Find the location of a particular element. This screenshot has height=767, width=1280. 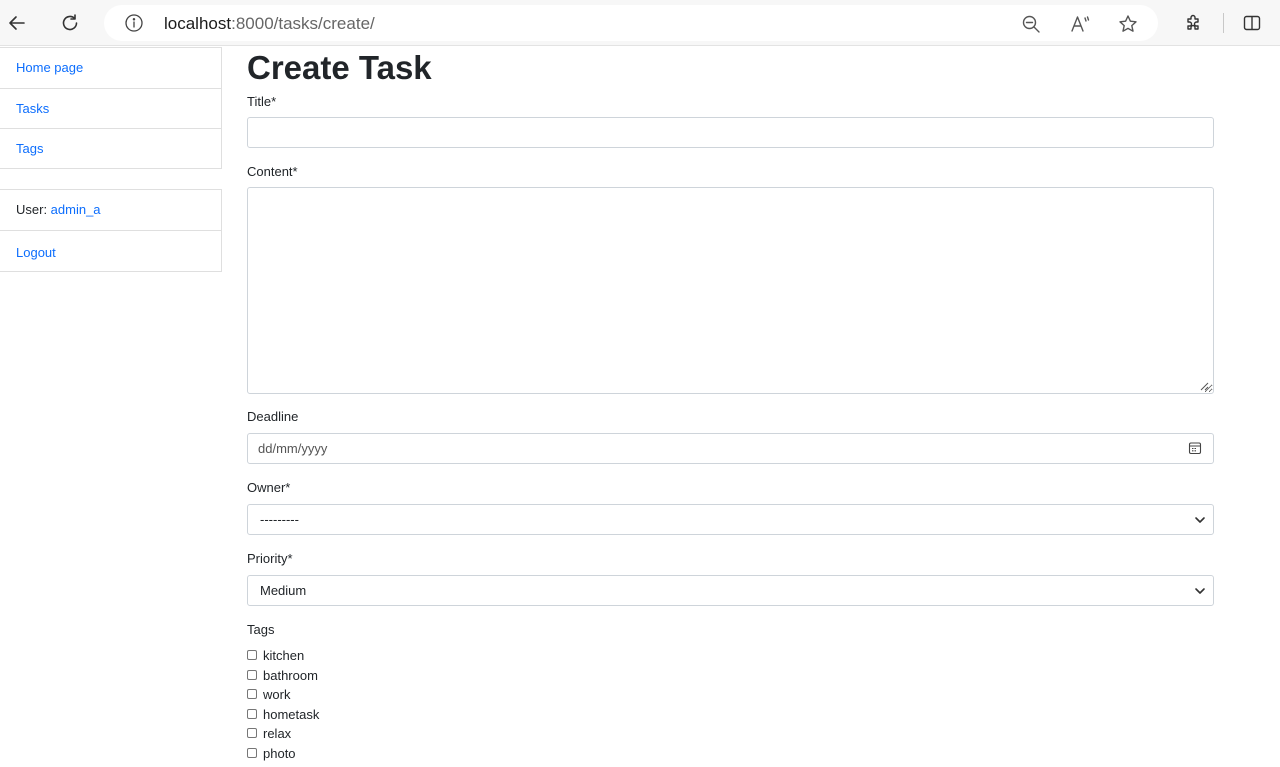

tag-option-kitchen: kitchen is located at coordinates (730, 656).